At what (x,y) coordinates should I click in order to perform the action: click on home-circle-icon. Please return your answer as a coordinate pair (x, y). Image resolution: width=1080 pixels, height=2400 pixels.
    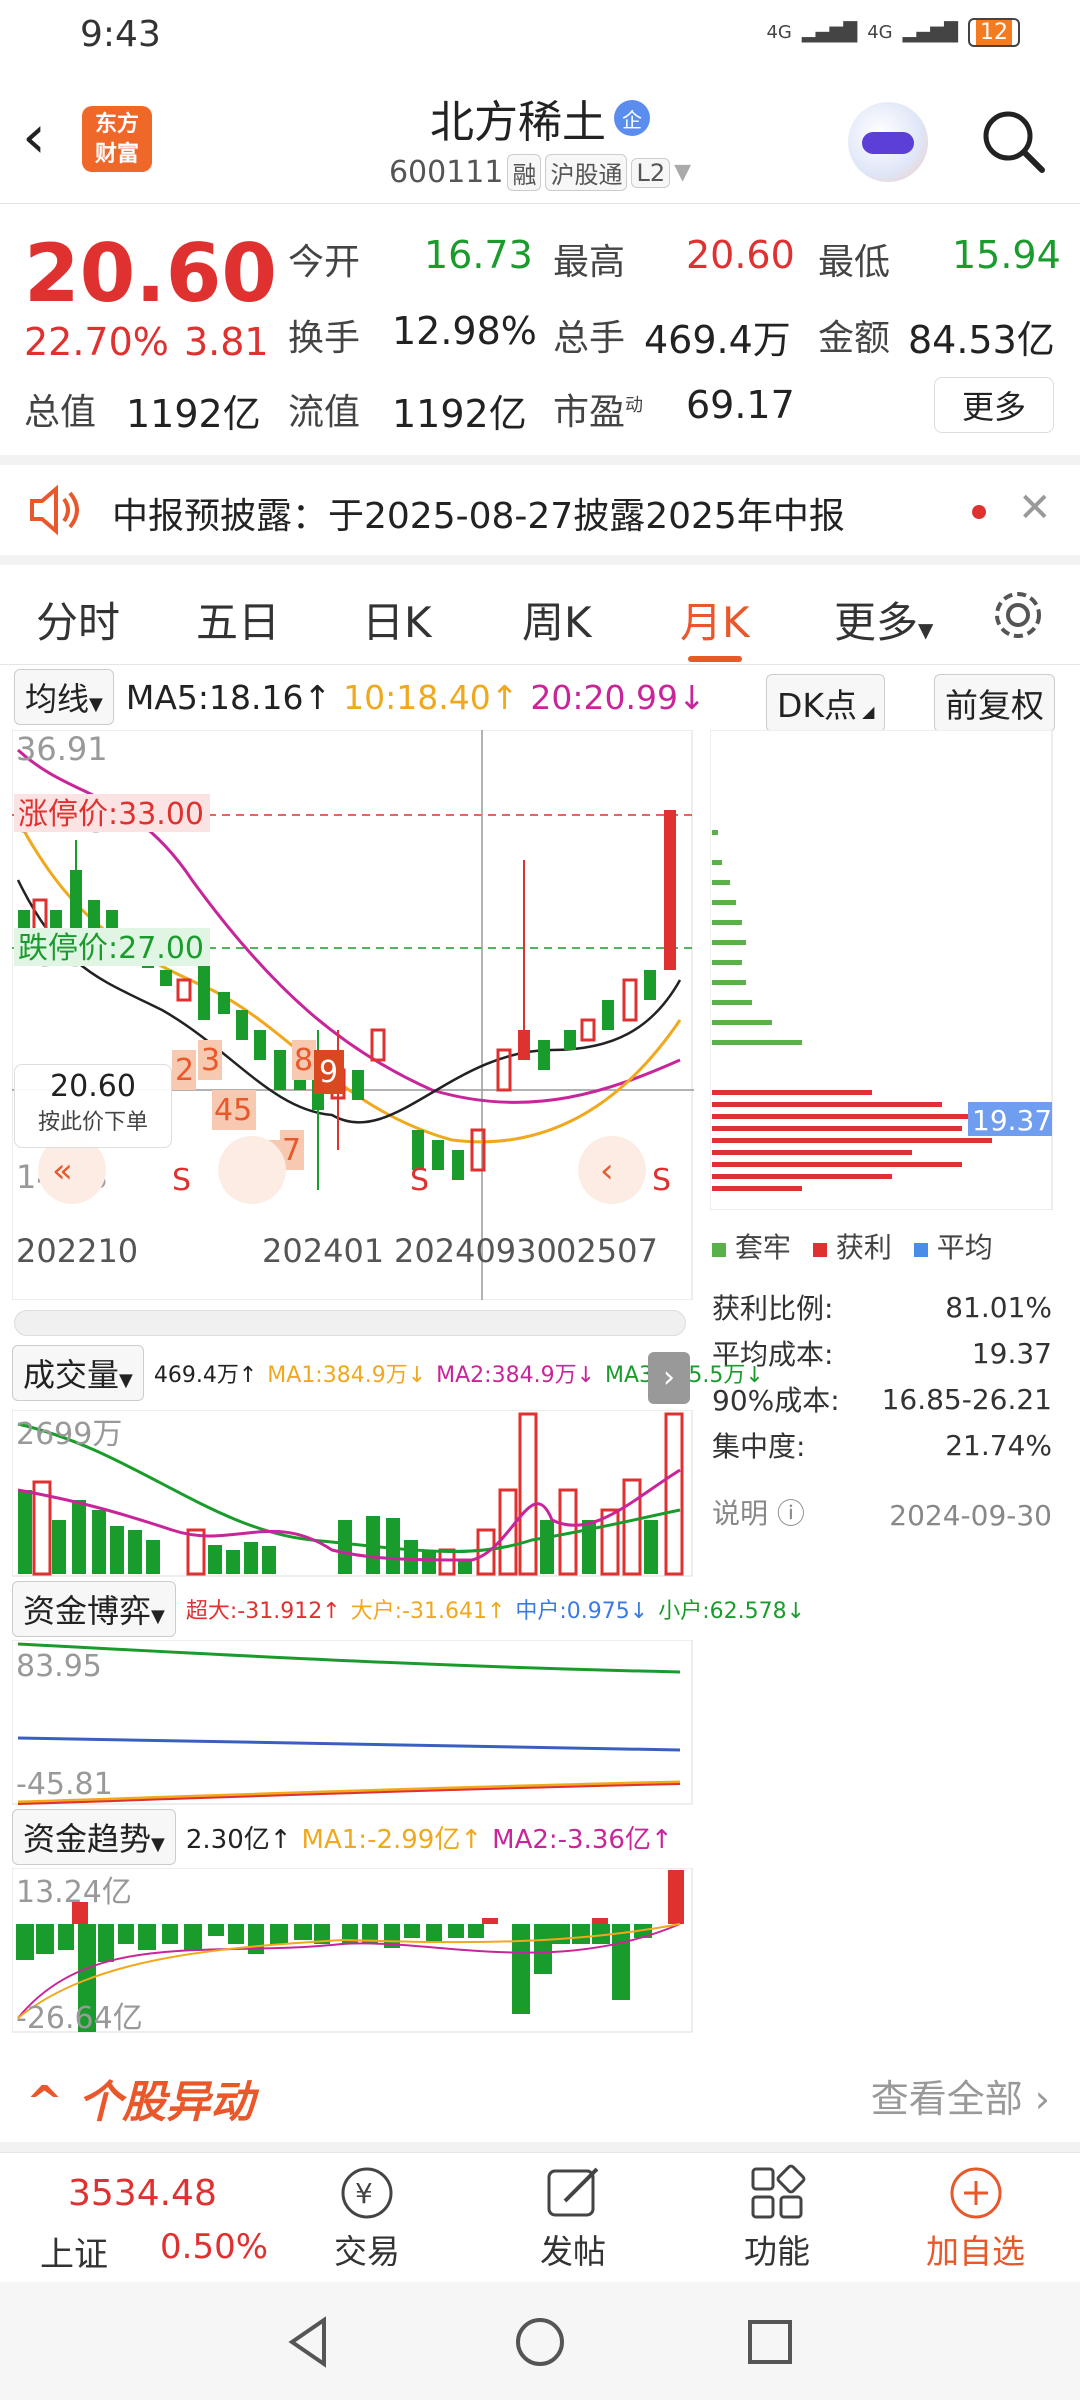
    Looking at the image, I should click on (540, 2342).